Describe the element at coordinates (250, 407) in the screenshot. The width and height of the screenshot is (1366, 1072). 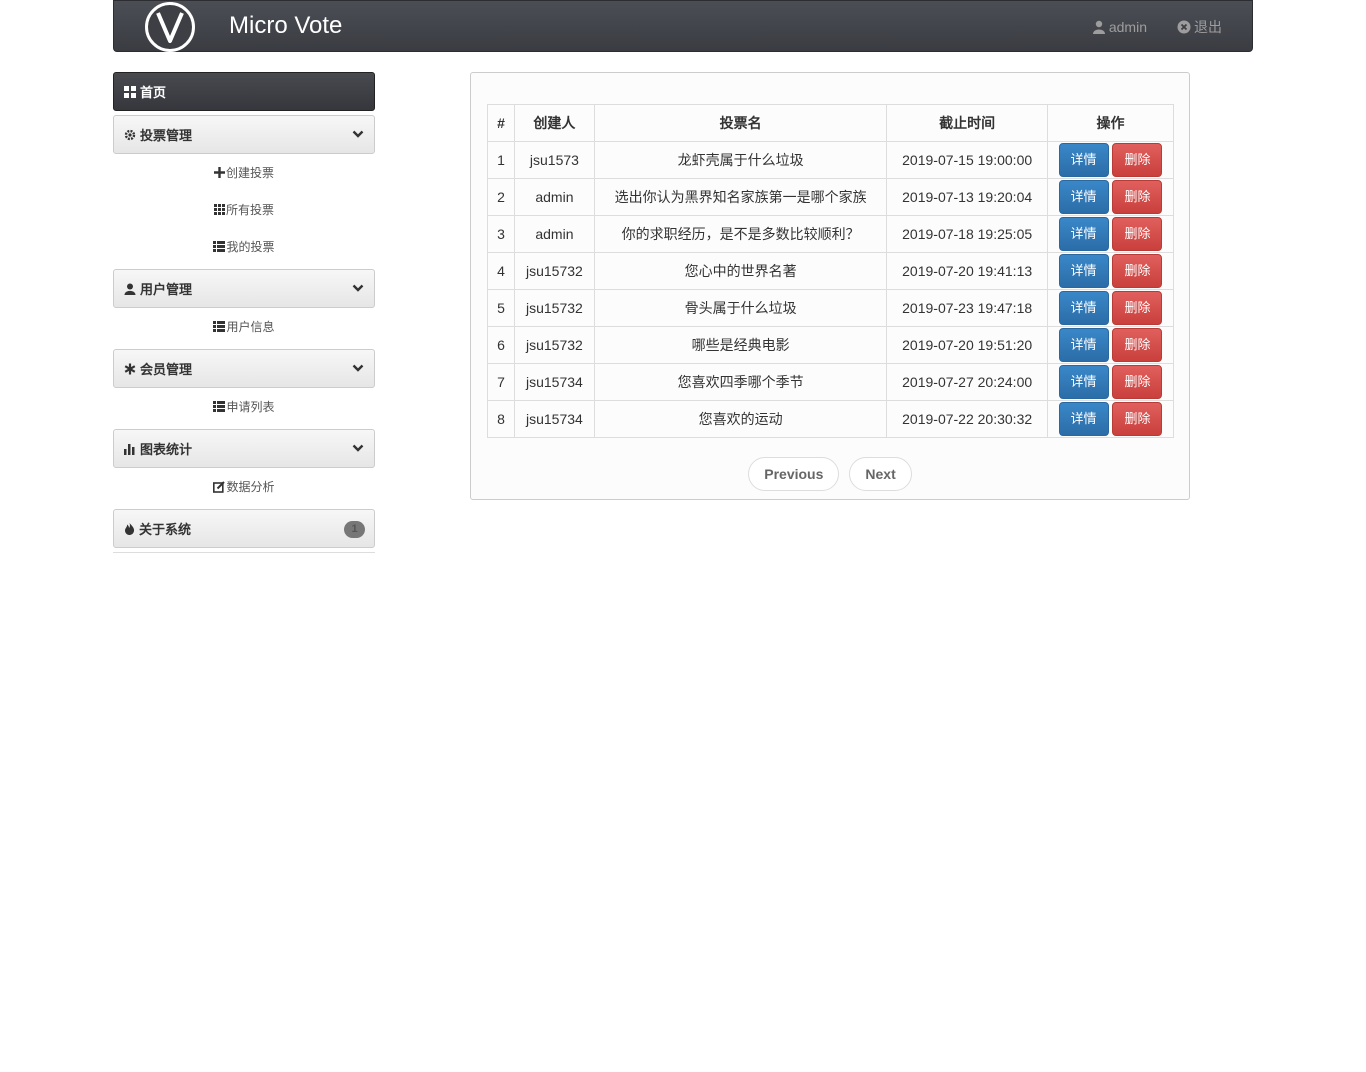
I see `sidebar-item-label: 申请列表` at that location.